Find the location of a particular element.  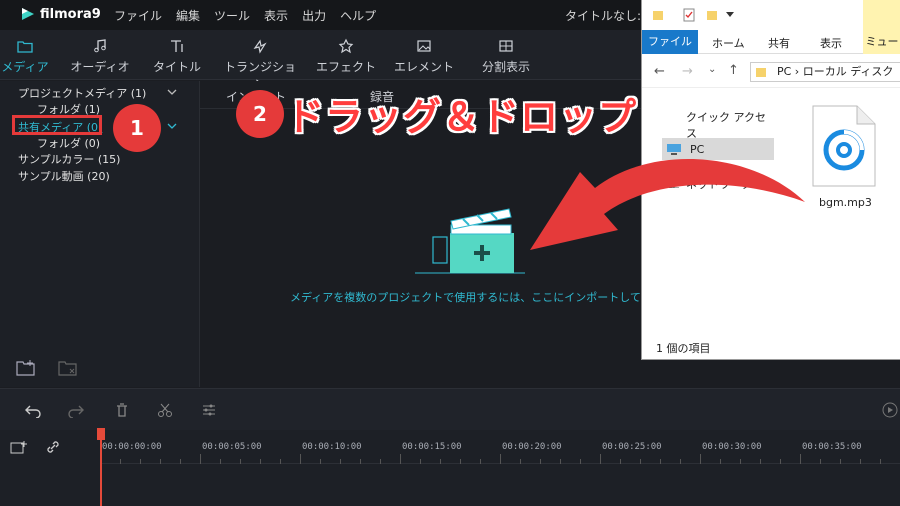

new-folder-icon is located at coordinates (26, 368).